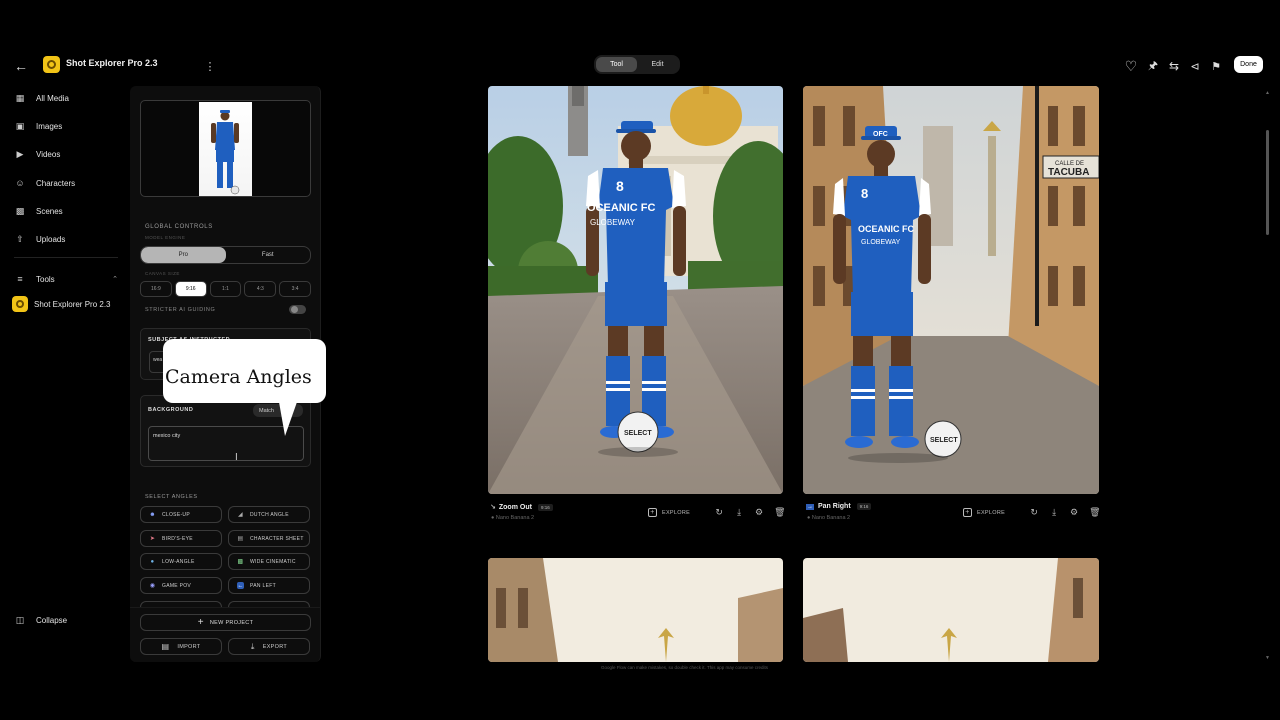  Describe the element at coordinates (44, 183) in the screenshot. I see `nav-characters: ☺ Characters` at that location.